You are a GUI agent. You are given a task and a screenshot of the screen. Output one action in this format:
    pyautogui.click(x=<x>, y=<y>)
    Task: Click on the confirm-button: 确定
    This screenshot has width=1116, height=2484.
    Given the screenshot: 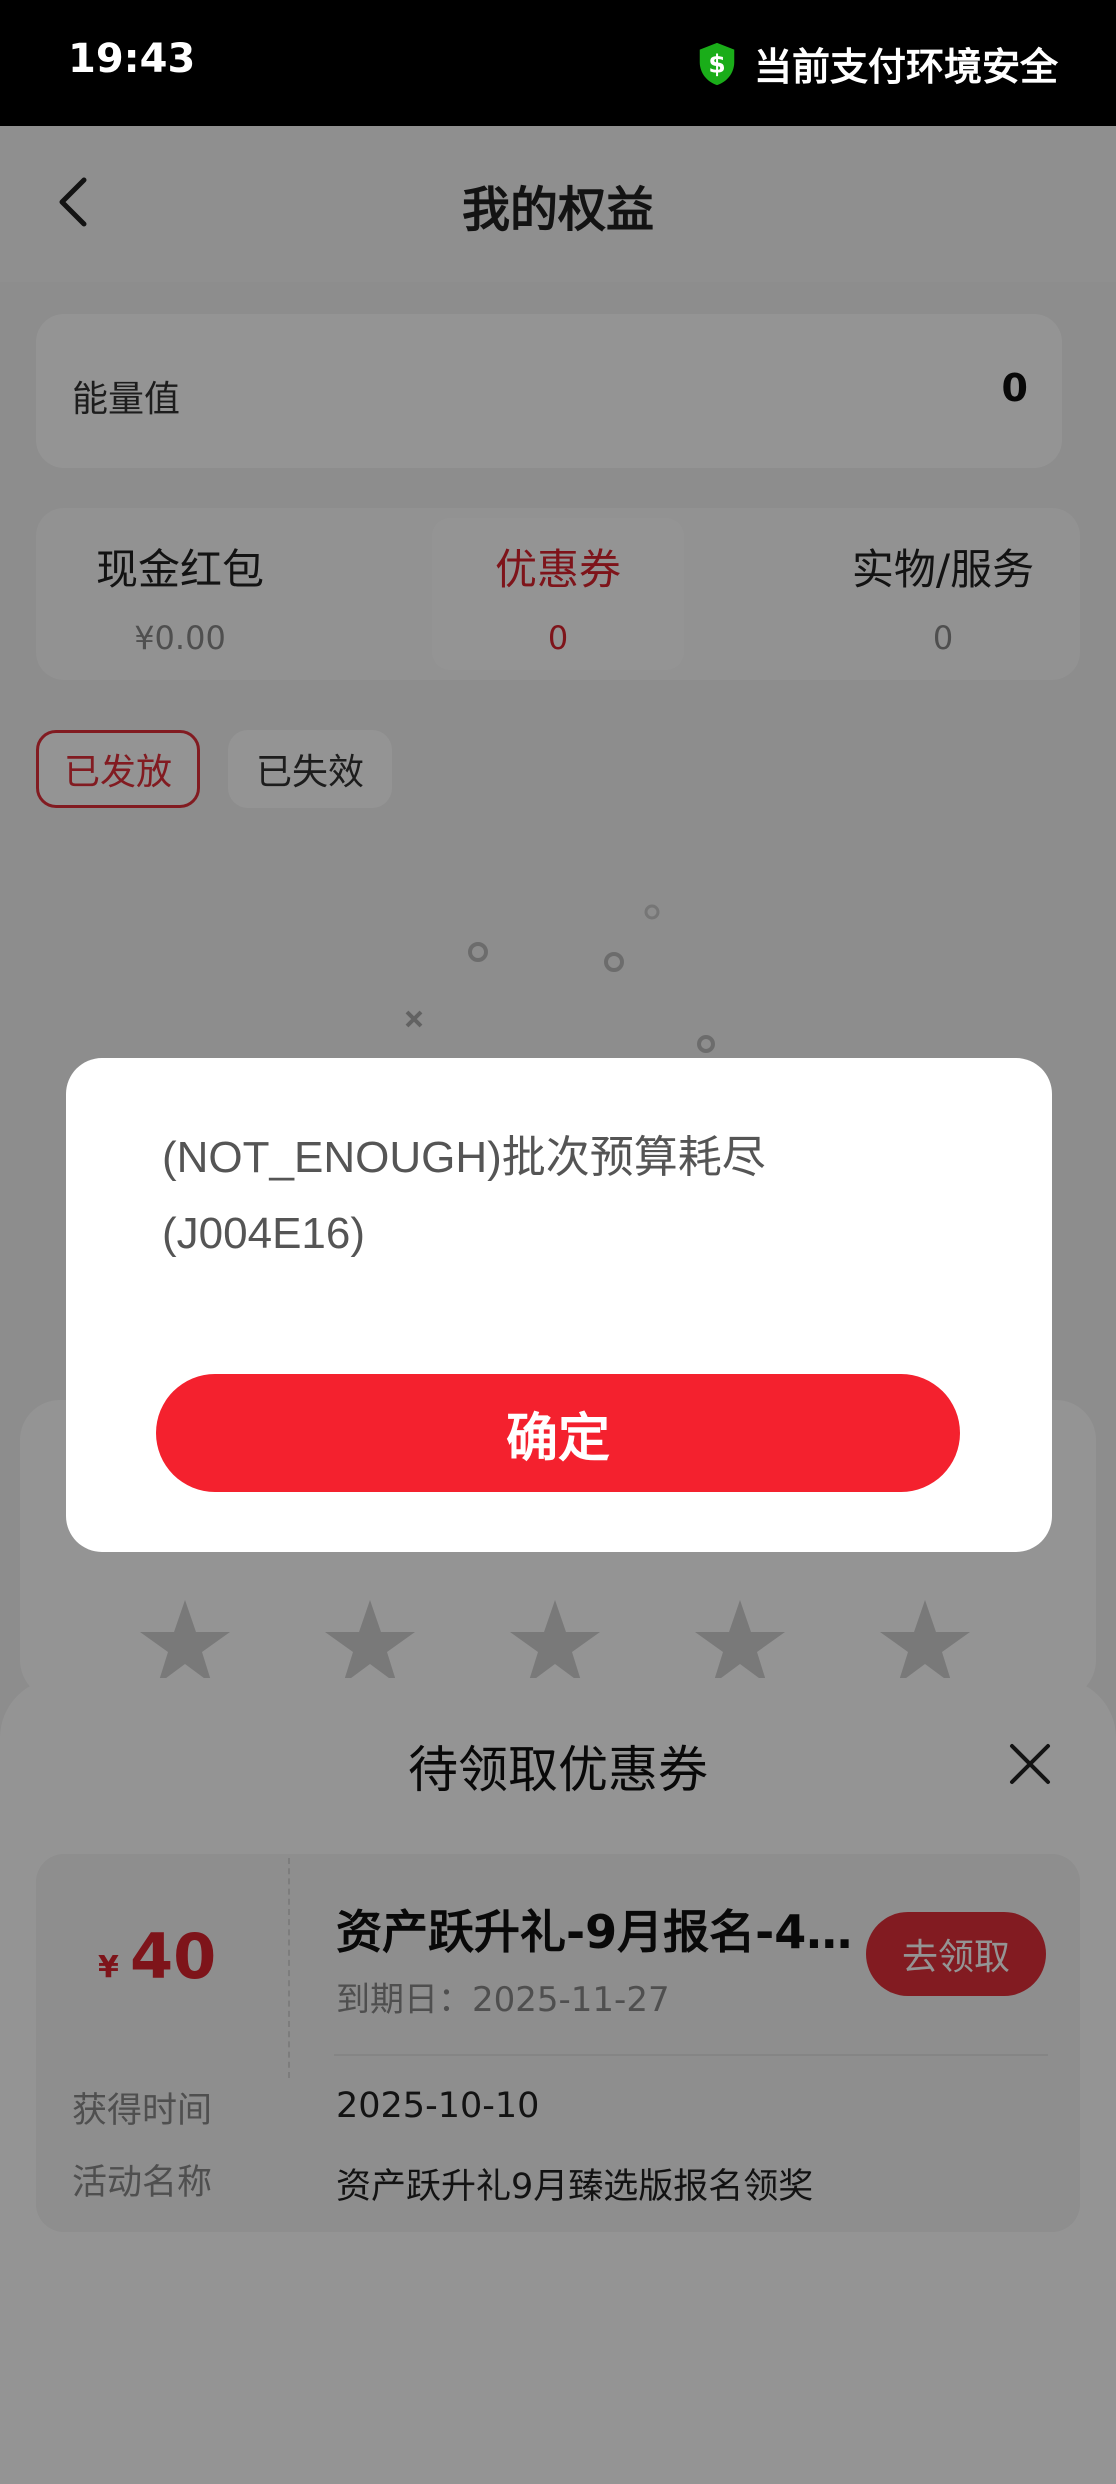 What is the action you would take?
    pyautogui.click(x=558, y=1433)
    